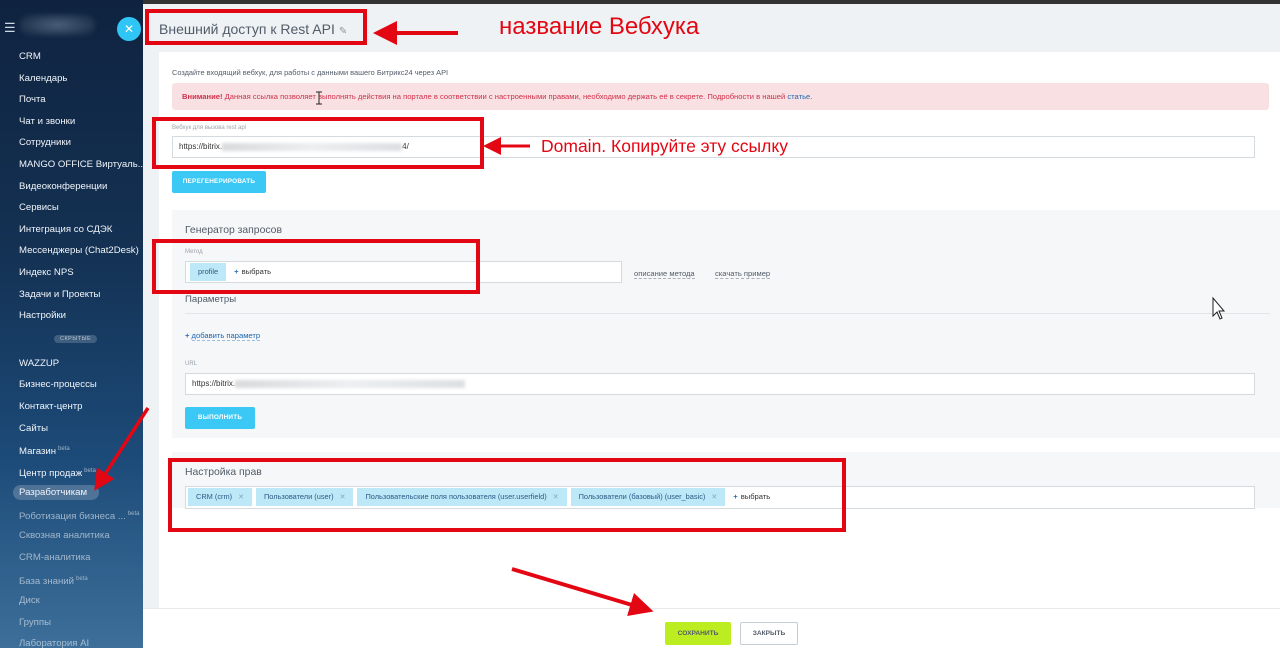 The height and width of the screenshot is (648, 1280). Describe the element at coordinates (319, 98) in the screenshot. I see `text-cursor-icon` at that location.